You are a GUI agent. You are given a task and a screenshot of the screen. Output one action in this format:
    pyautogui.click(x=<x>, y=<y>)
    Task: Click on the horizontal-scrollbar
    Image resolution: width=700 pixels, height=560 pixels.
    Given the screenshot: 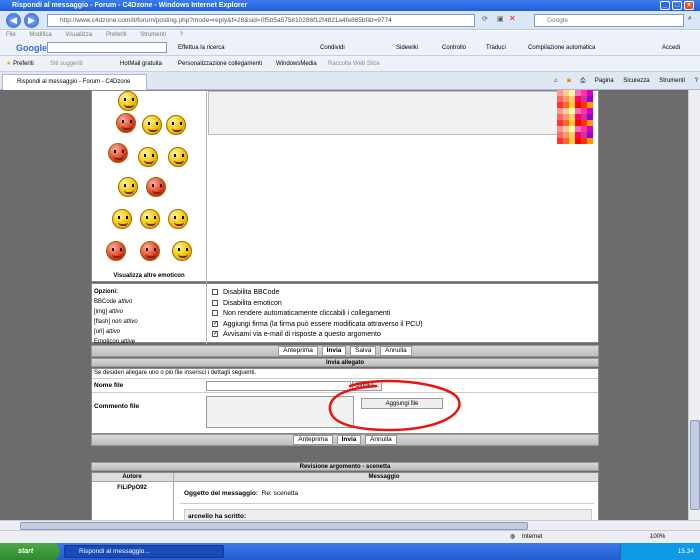 What is the action you would take?
    pyautogui.click(x=350, y=525)
    